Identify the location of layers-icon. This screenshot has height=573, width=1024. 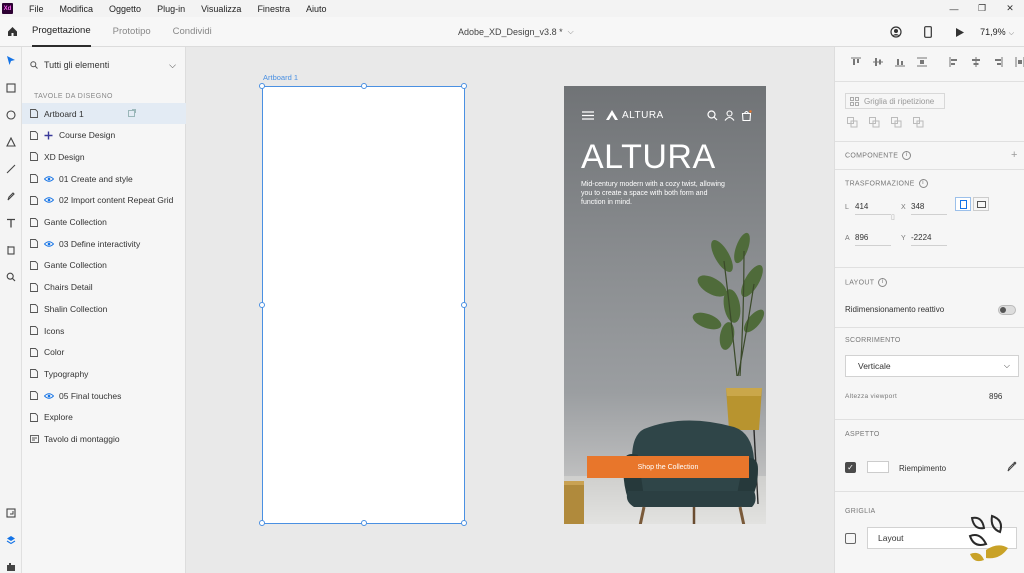
(11, 539).